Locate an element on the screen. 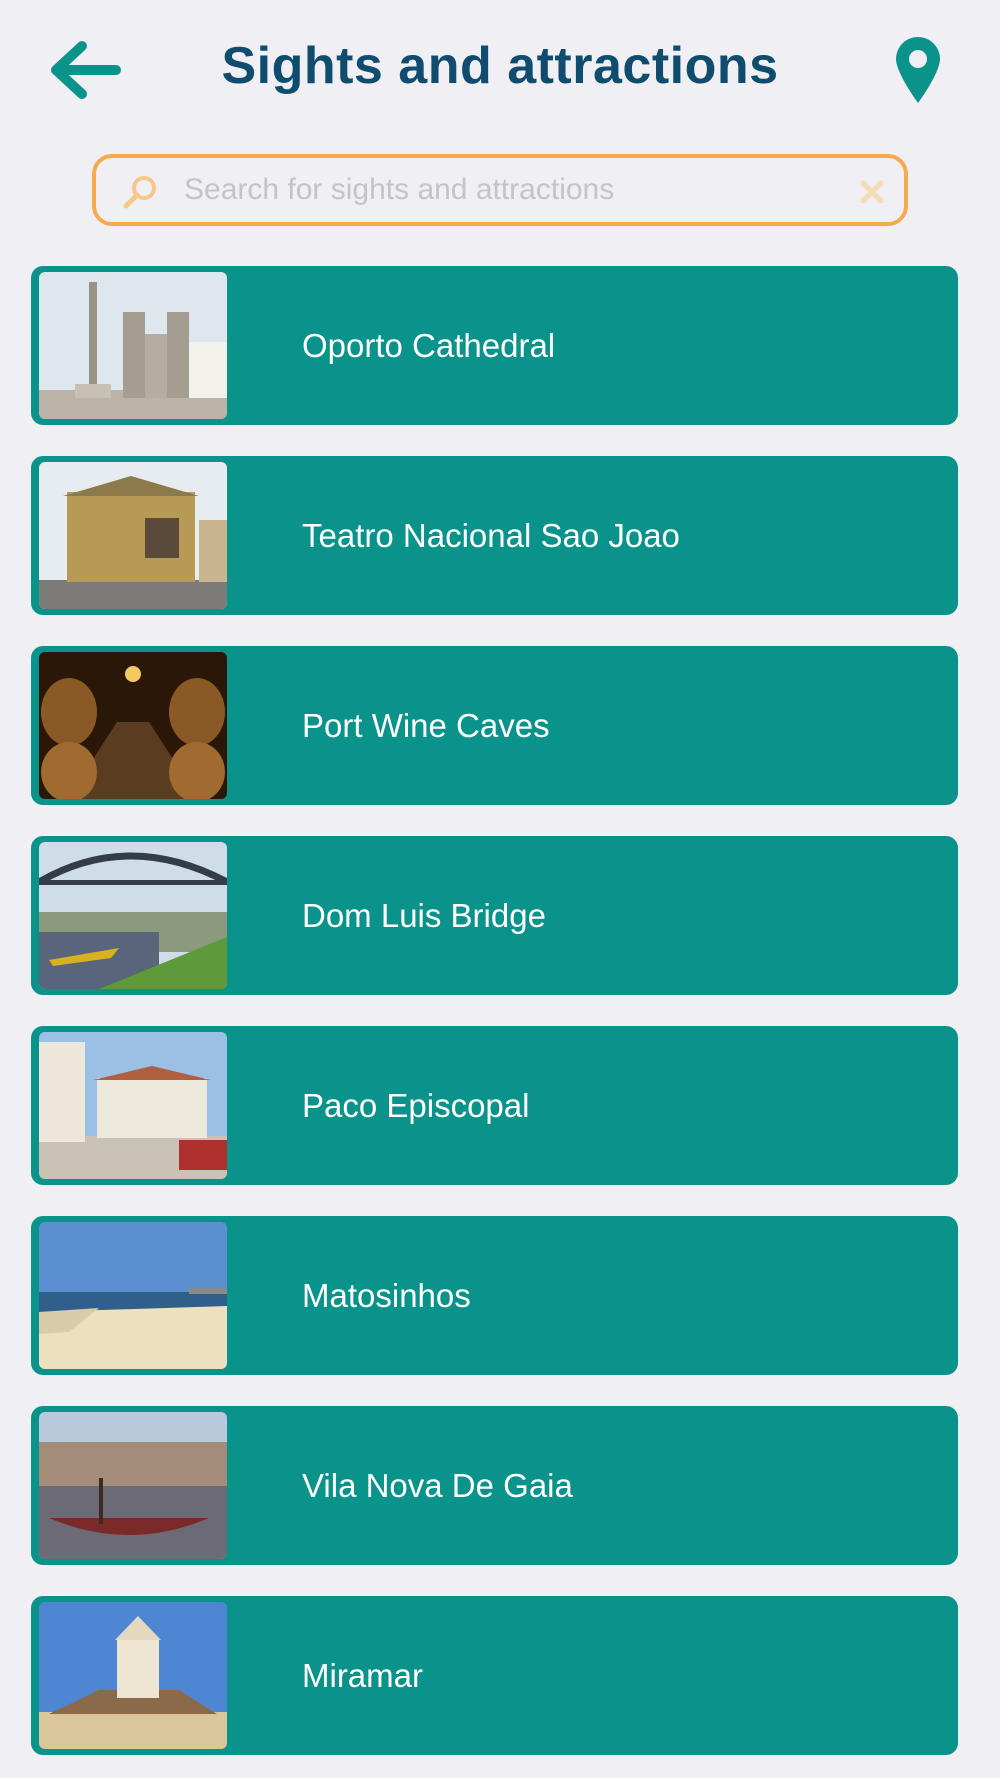 The width and height of the screenshot is (1000, 1778). list-item-label: Oporto Cathedral is located at coordinates (429, 345).